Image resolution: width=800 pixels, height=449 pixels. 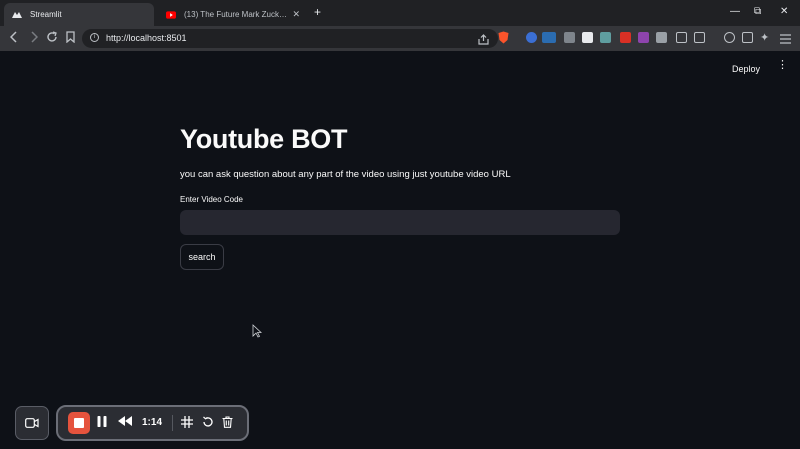 I want to click on rewind-button, so click(x=125, y=422).